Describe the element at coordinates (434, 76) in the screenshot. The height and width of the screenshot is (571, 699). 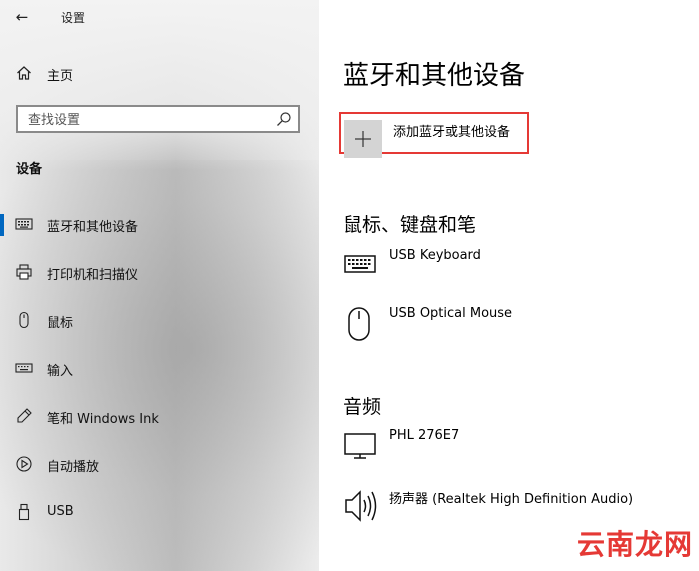
I see `page-title: 蓝牙和其他设备` at that location.